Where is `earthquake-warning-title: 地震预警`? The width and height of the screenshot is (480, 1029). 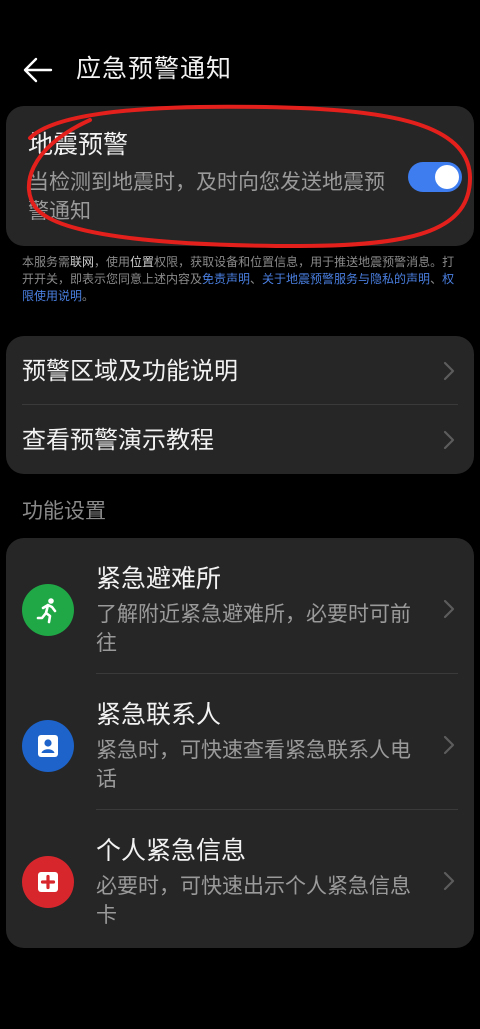
earthquake-warning-title: 地震预警 is located at coordinates (78, 144).